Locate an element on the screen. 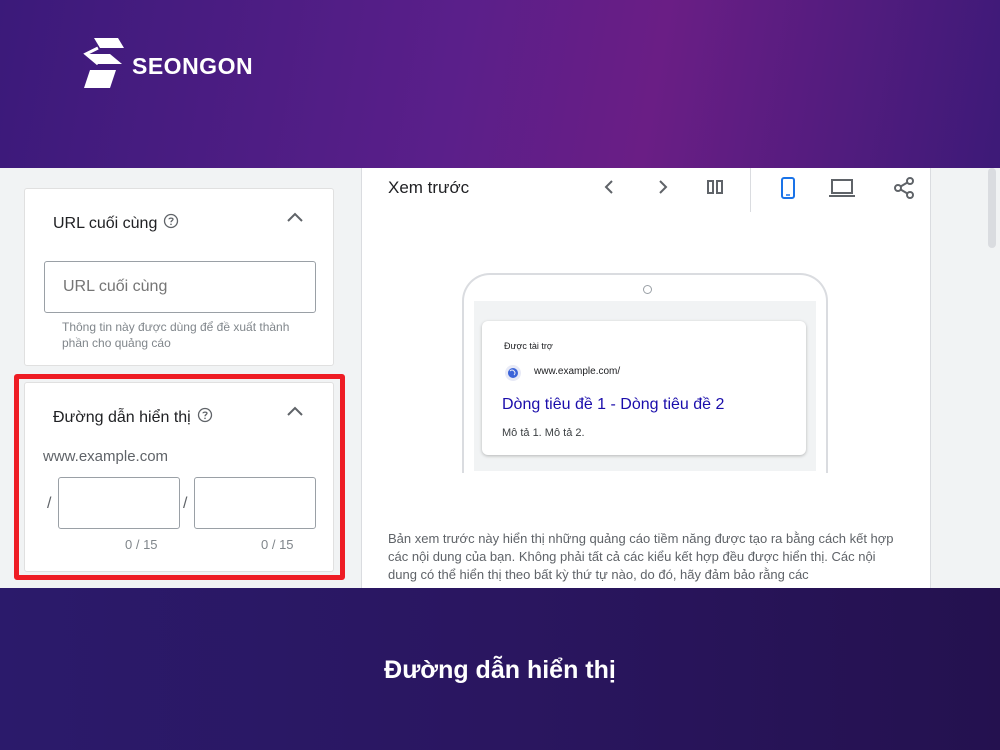  side-scroll-area is located at coordinates (965, 378).